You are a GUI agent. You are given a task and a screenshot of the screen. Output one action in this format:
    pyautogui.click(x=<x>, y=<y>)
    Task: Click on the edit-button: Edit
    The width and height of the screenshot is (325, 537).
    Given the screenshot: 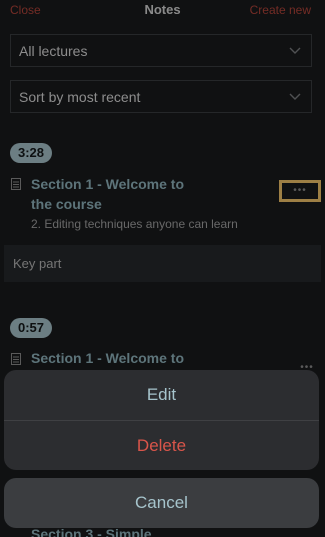 What is the action you would take?
    pyautogui.click(x=161, y=395)
    